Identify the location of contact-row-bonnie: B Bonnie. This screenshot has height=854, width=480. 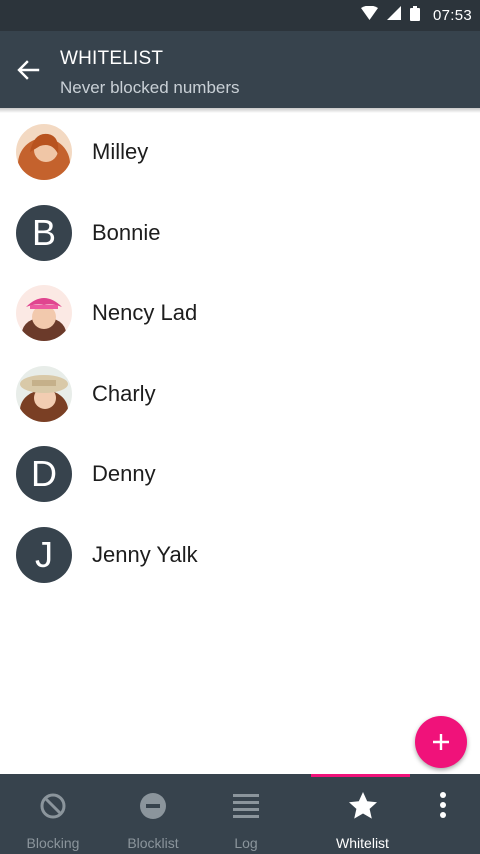
(240, 233).